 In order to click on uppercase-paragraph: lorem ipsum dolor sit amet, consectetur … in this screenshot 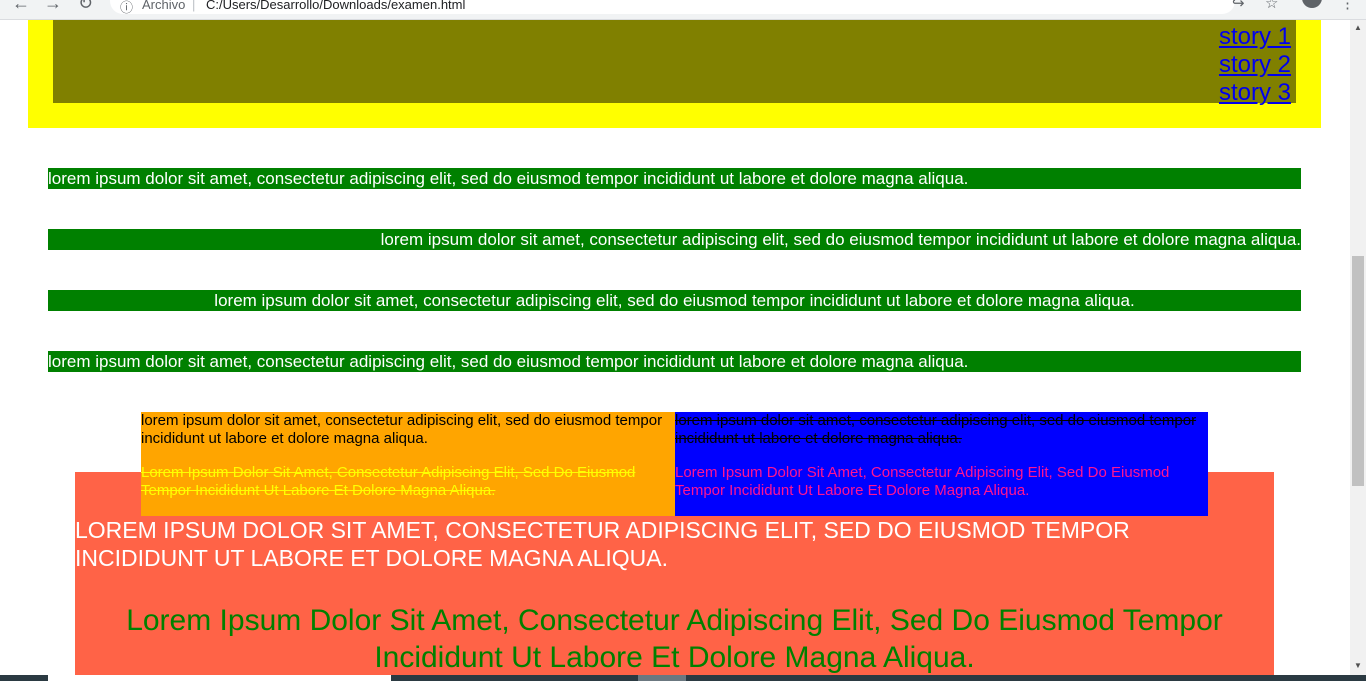, I will do `click(602, 544)`.